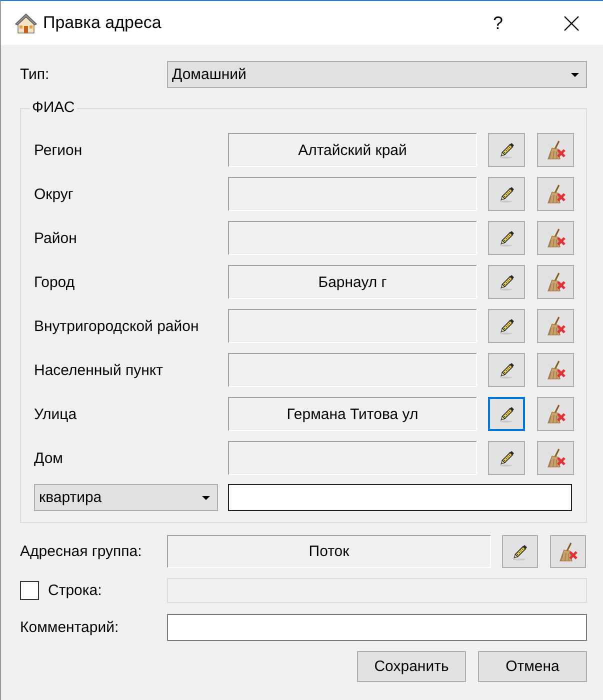 The image size is (603, 700). Describe the element at coordinates (400, 497) in the screenshot. I see `unit-number-field` at that location.